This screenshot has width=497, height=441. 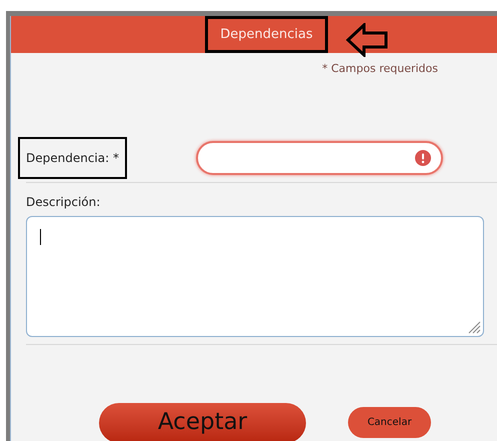 I want to click on dialog-title: Dependencias, so click(x=266, y=34).